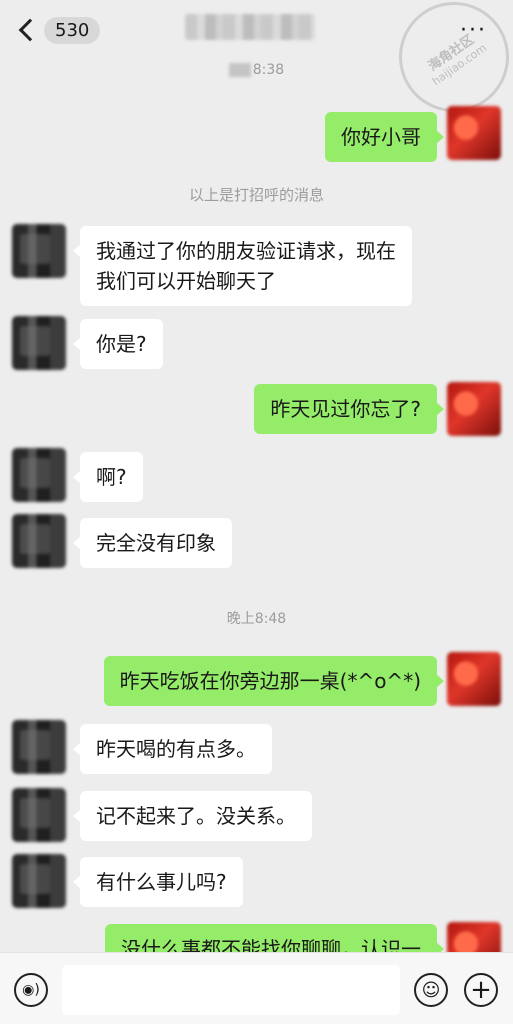 The width and height of the screenshot is (513, 1024). What do you see at coordinates (158, 882) in the screenshot?
I see `message-bubble-incoming: 有什么事儿吗?` at bounding box center [158, 882].